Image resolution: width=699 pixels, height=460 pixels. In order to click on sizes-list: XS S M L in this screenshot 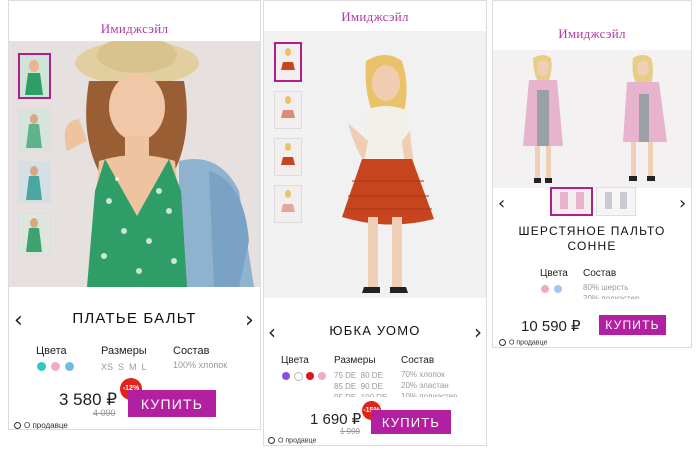, I will do `click(124, 367)`.